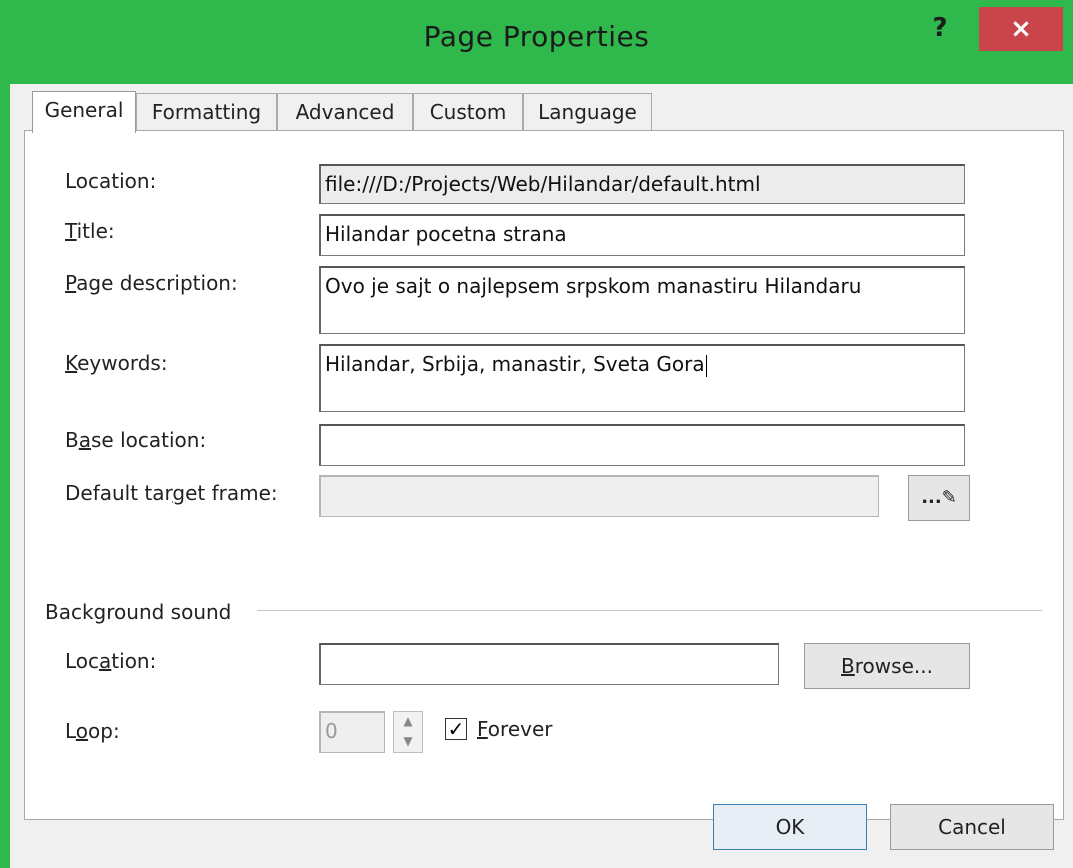  I want to click on change-target-frame-button: ...✎, so click(939, 498).